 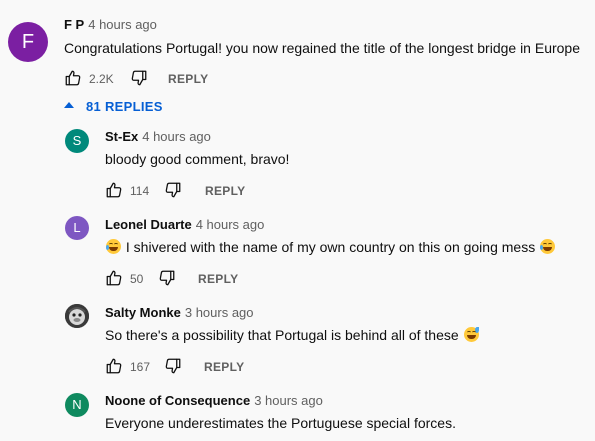 I want to click on reply-actions: 50 REPLY, so click(x=185, y=279).